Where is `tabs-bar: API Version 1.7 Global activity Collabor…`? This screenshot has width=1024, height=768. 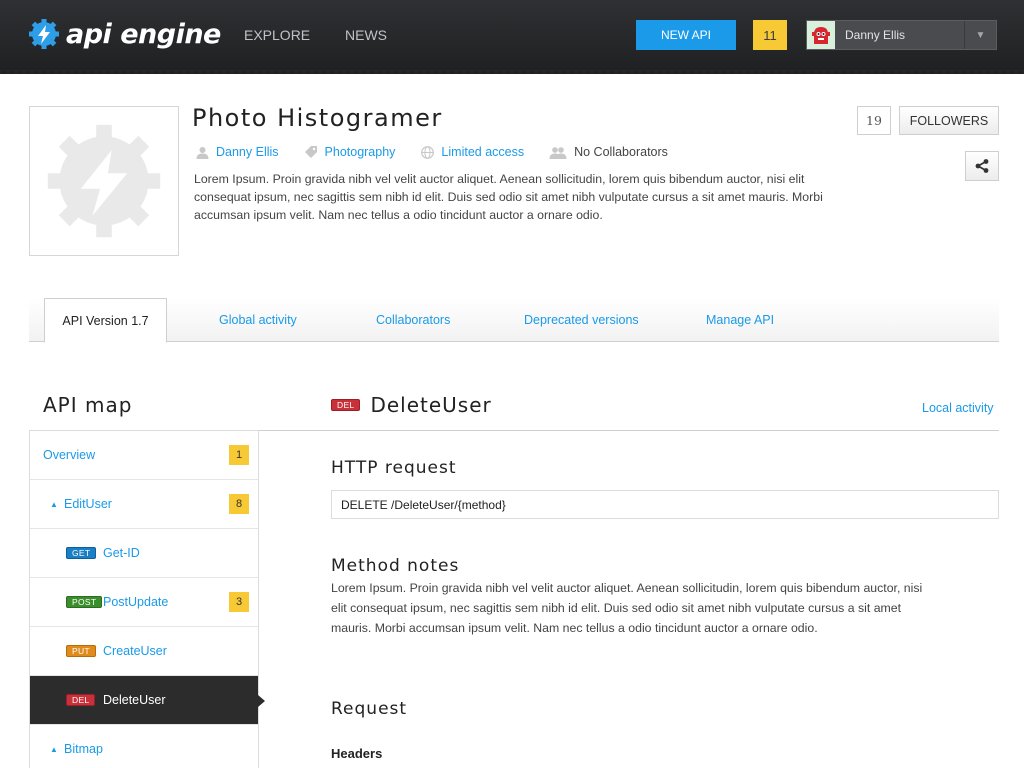 tabs-bar: API Version 1.7 Global activity Collabor… is located at coordinates (514, 320).